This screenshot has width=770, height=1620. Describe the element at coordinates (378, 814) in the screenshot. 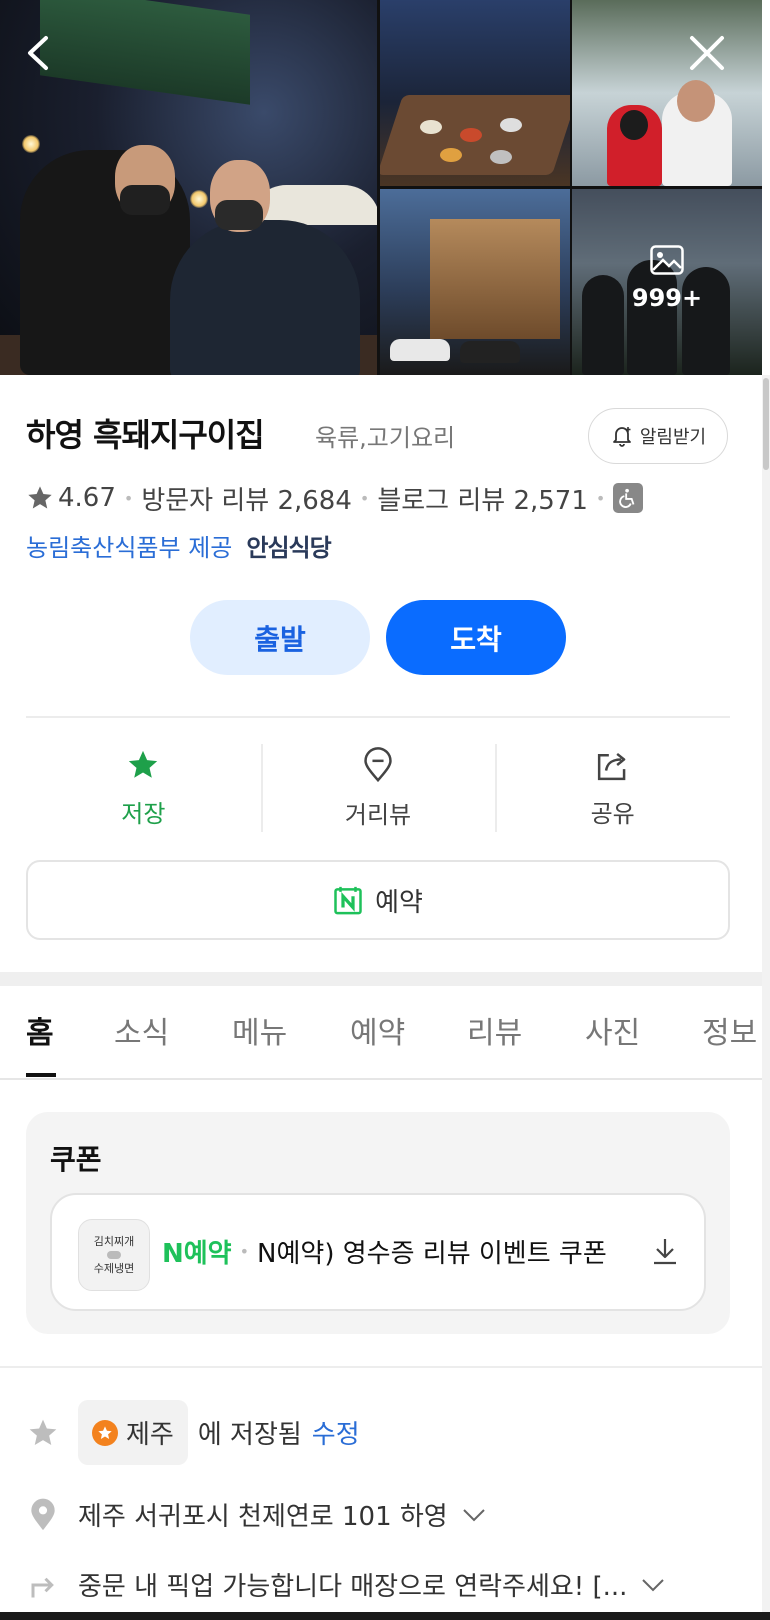

I see `streetview-label: 거리뷰` at that location.